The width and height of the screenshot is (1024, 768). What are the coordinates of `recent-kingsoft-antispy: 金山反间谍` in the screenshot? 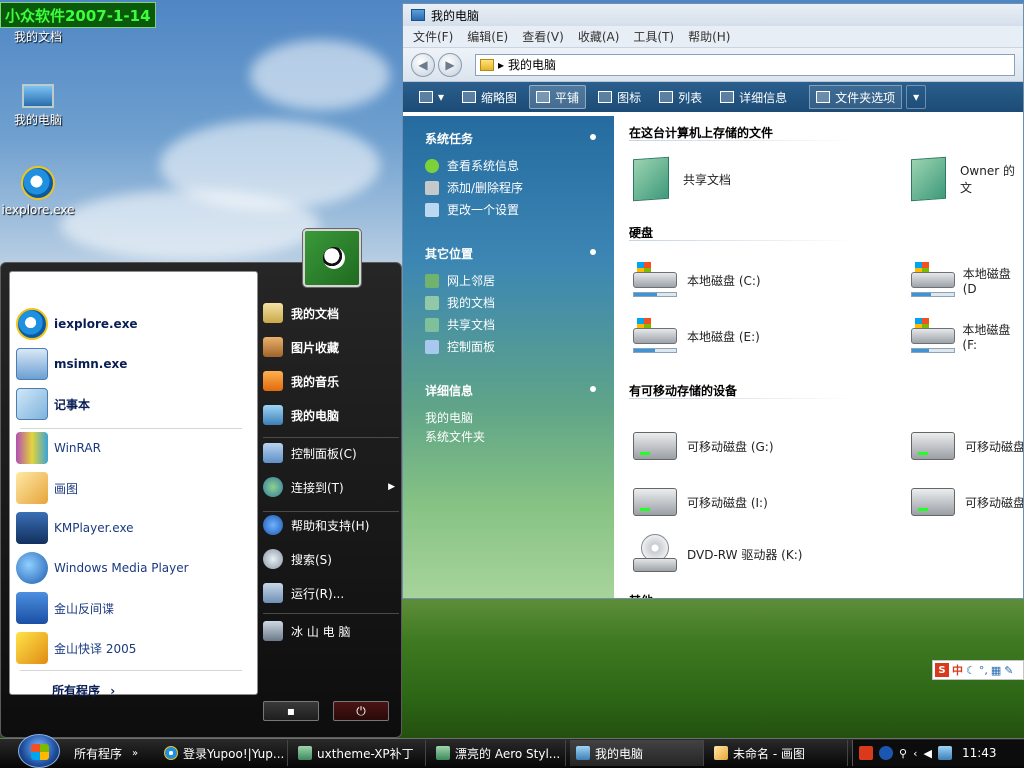 It's located at (65, 608).